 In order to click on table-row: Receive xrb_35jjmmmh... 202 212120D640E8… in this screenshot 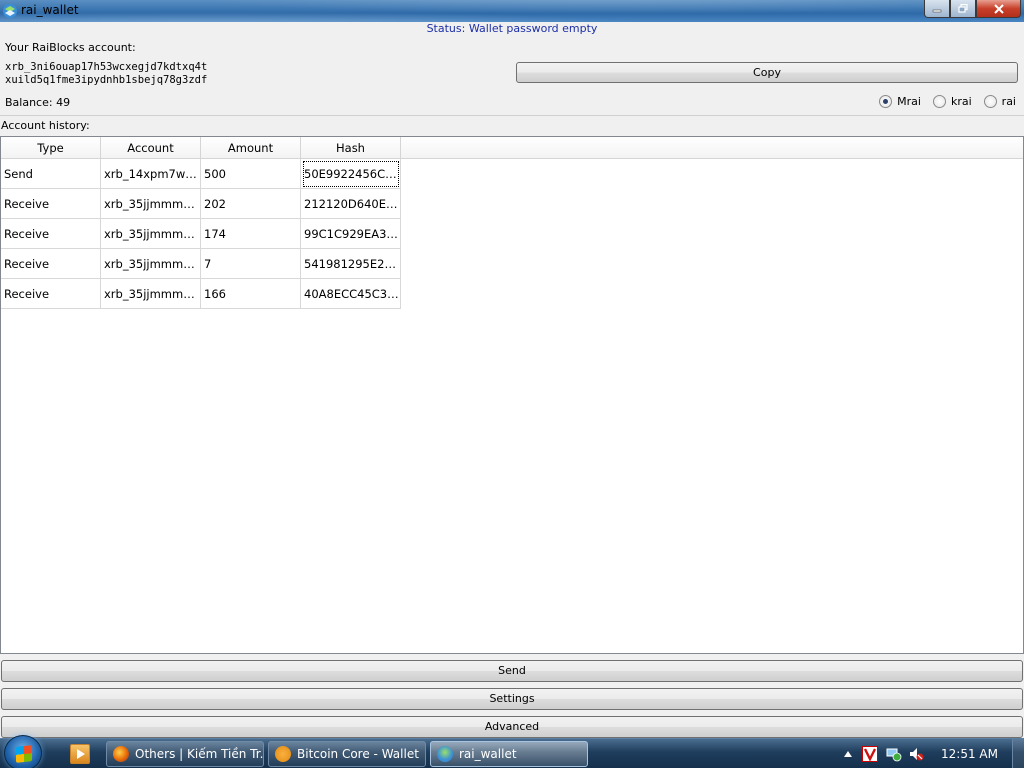, I will do `click(201, 204)`.